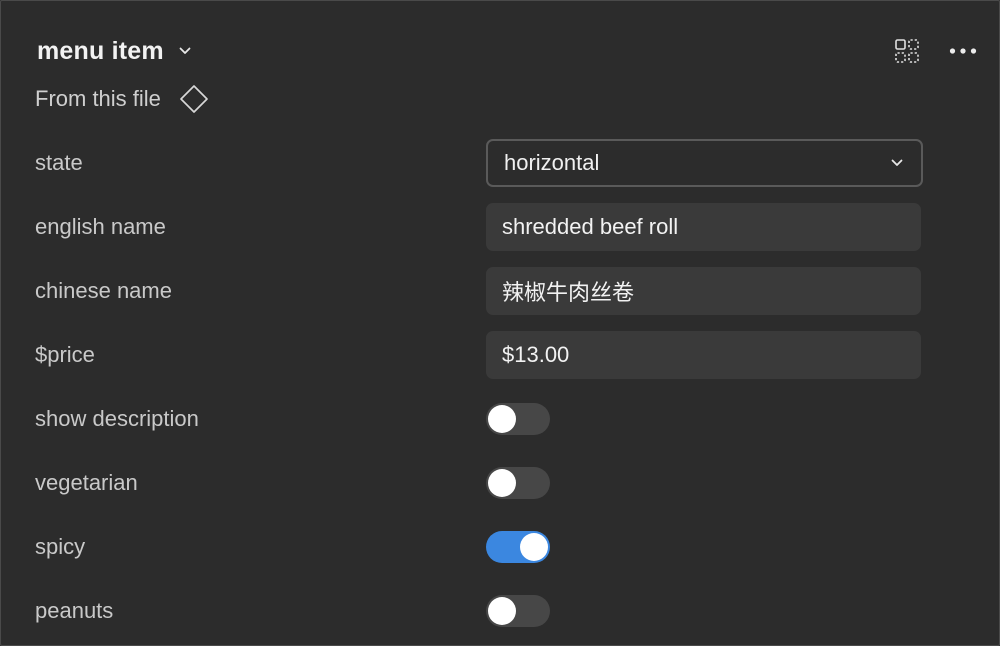  Describe the element at coordinates (704, 163) in the screenshot. I see `state-select: horizontal` at that location.